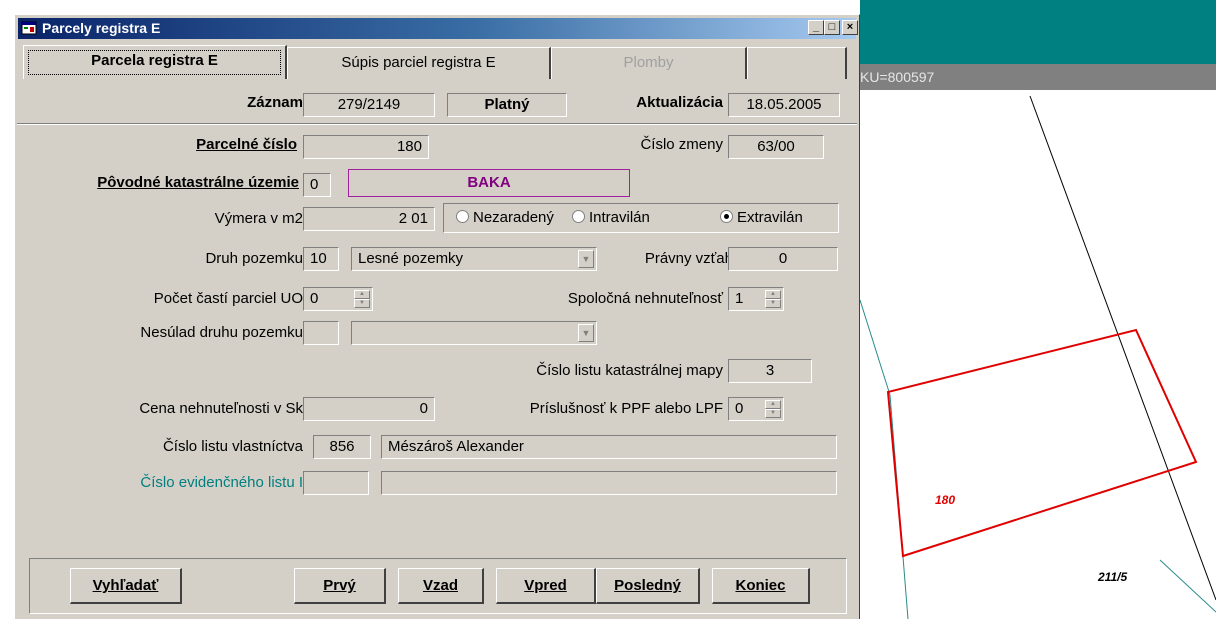 The height and width of the screenshot is (619, 1216). I want to click on radio-intravilan: Intravilán, so click(611, 218).